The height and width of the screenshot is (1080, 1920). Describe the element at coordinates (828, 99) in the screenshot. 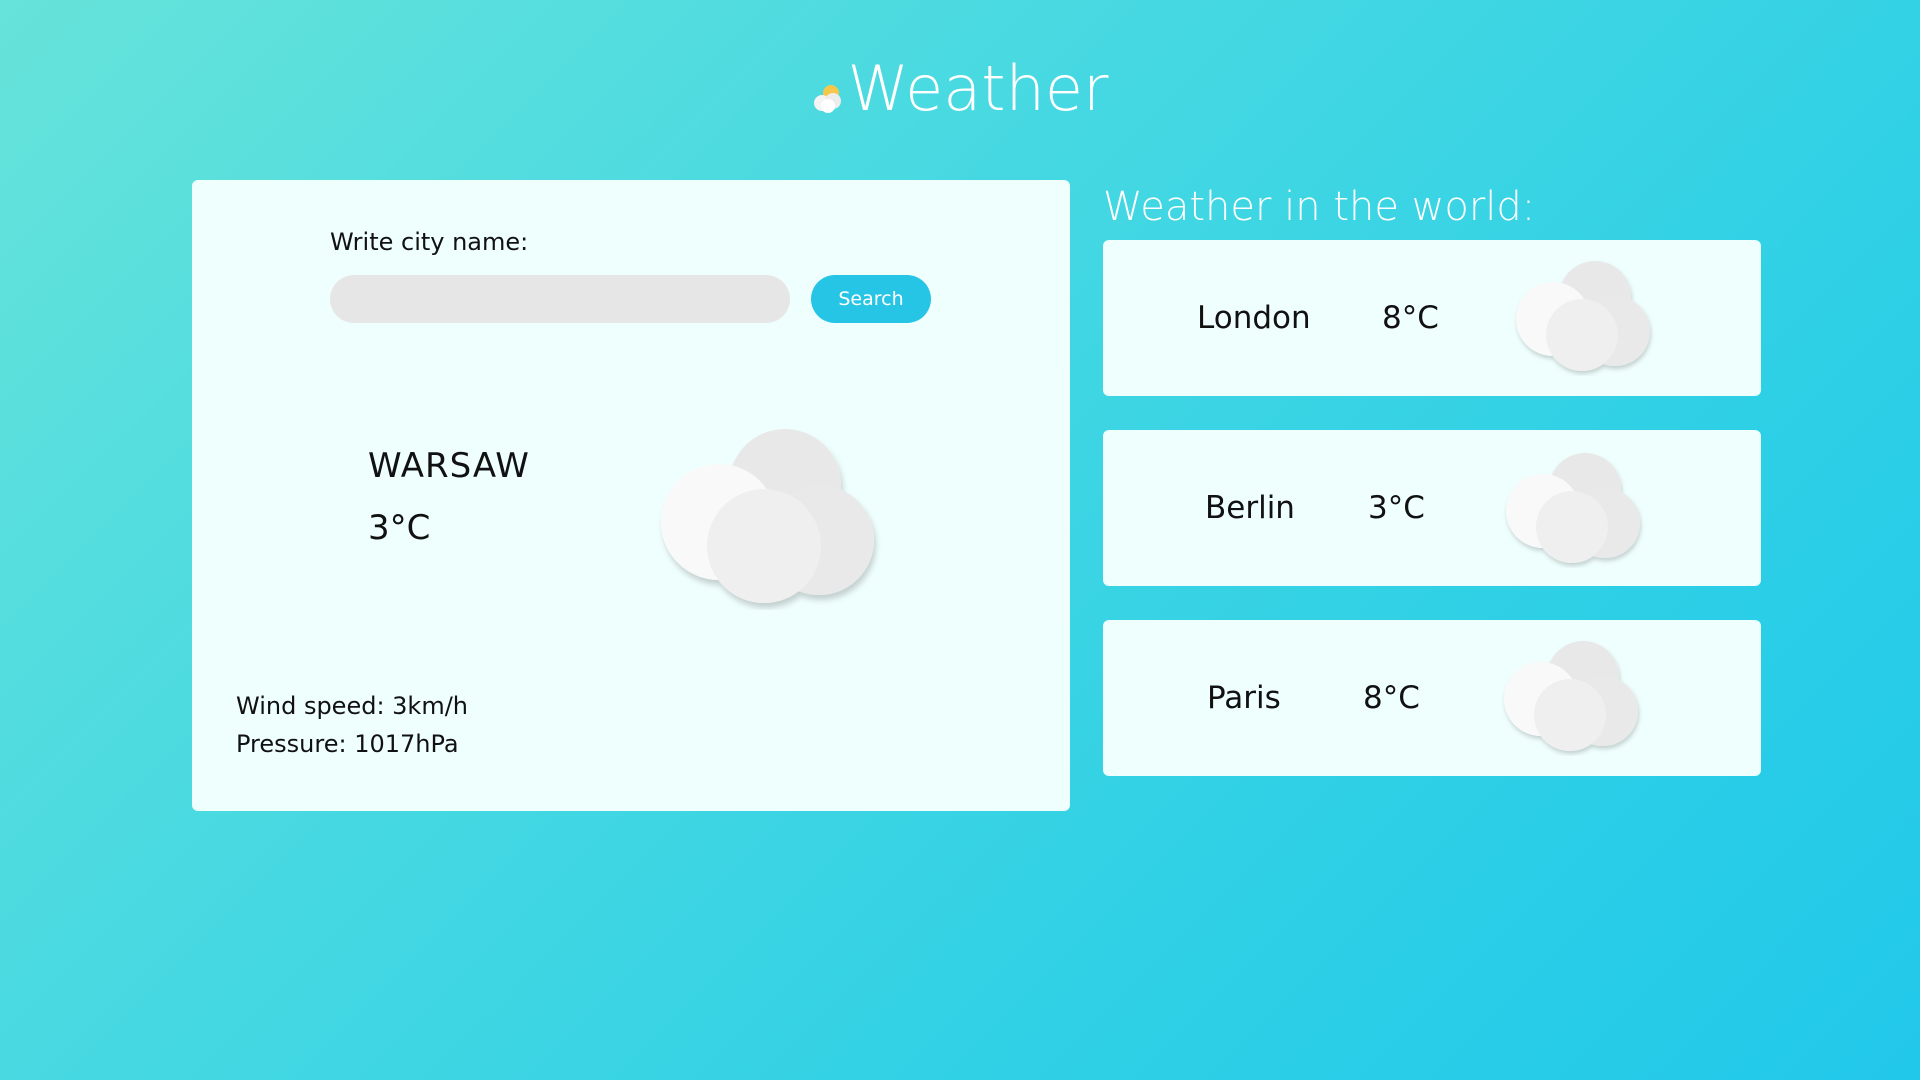

I see `sun-cloud-icon` at that location.